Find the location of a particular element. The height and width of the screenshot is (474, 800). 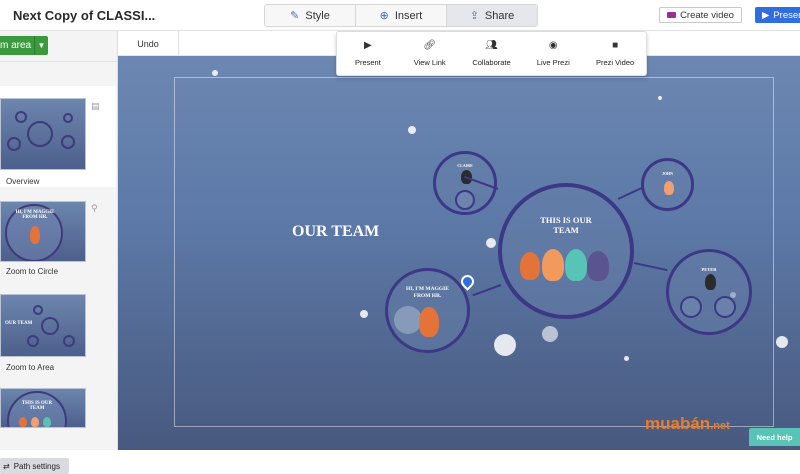

watermark-main: muabán is located at coordinates (678, 423).